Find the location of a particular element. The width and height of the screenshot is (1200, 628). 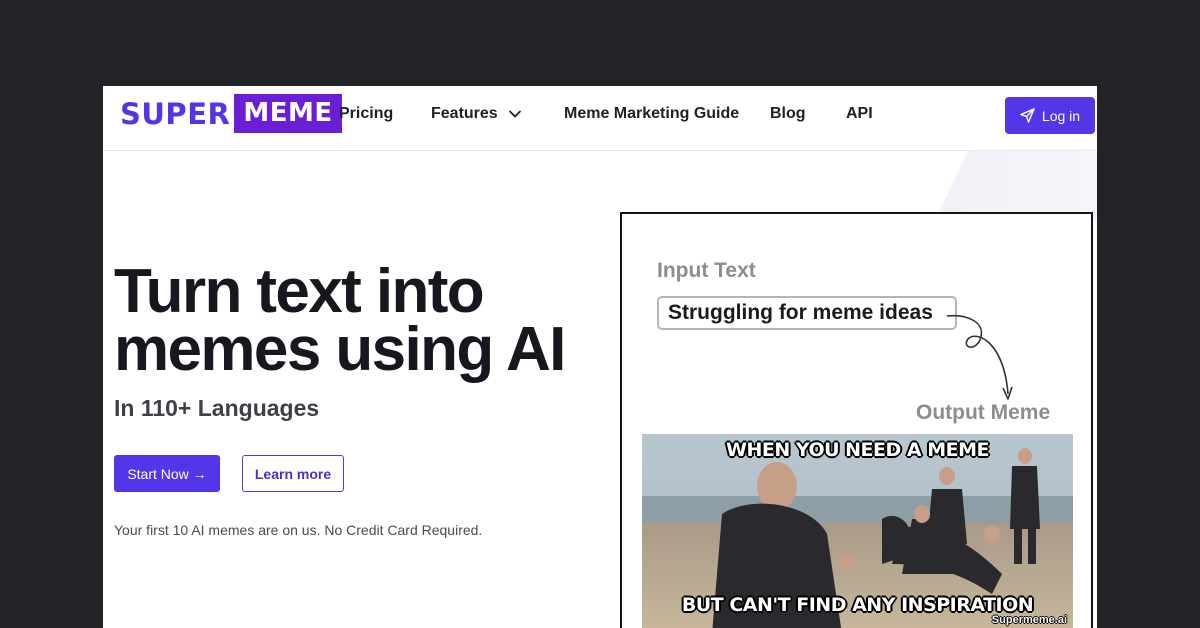

nav-item-features: Features is located at coordinates (476, 114).